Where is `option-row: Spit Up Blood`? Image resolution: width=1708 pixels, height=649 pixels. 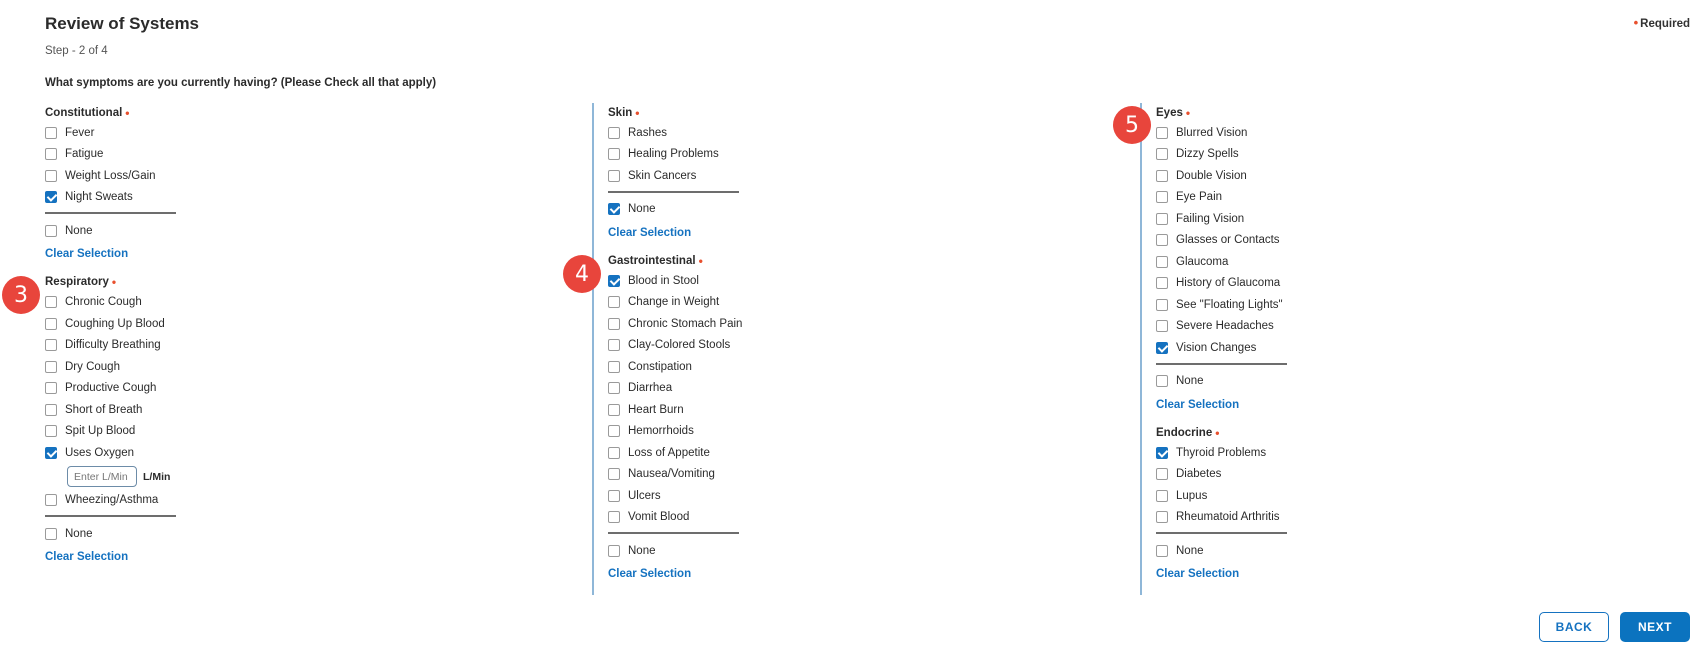 option-row: Spit Up Blood is located at coordinates (195, 432).